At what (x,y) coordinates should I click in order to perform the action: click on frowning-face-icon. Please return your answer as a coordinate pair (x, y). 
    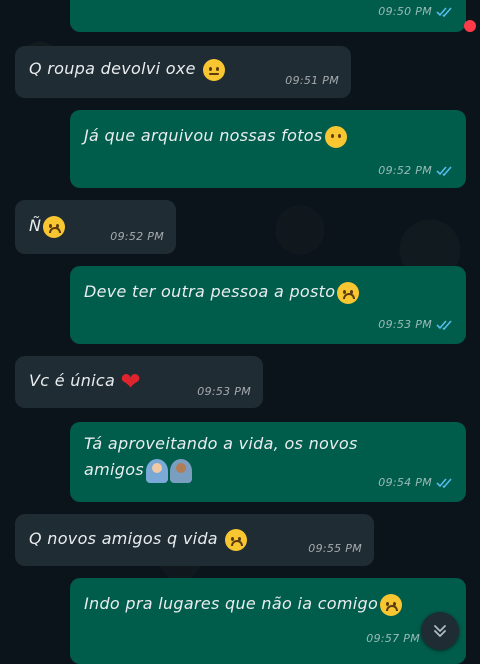
    Looking at the image, I should click on (236, 539).